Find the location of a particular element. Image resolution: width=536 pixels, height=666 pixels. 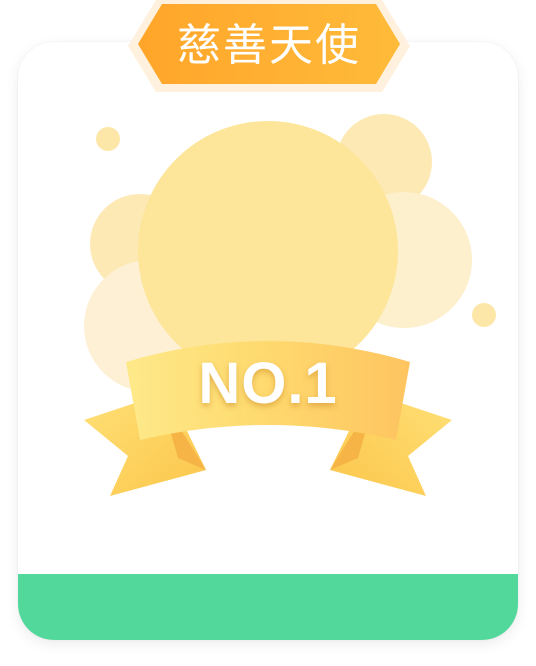

title-badge: 慈善天使 is located at coordinates (269, 46).